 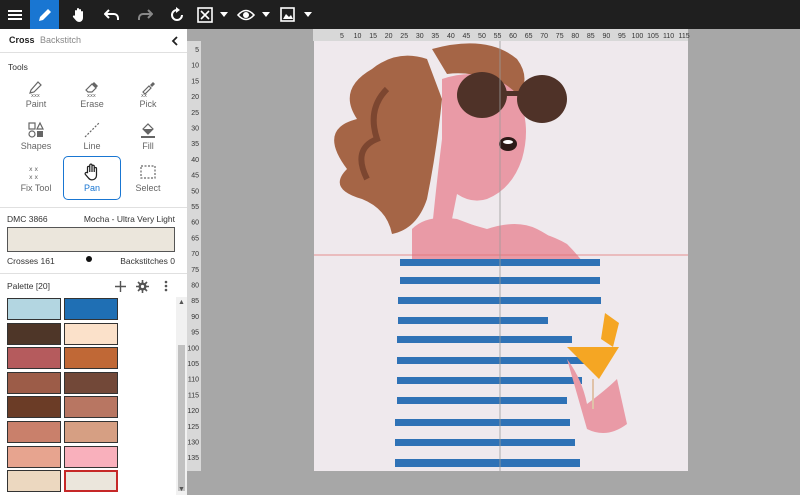 I want to click on undo-button, so click(x=111, y=14).